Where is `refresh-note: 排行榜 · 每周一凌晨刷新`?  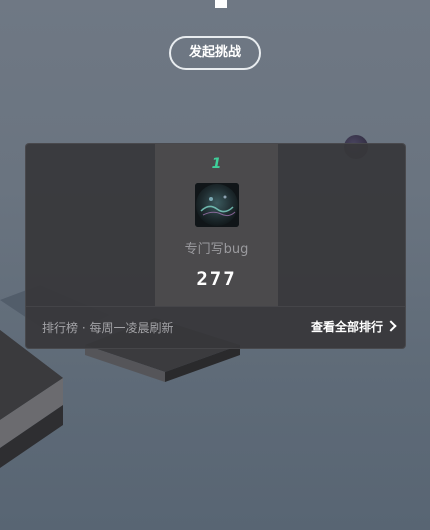
refresh-note: 排行榜 · 每周一凌晨刷新 is located at coordinates (108, 328).